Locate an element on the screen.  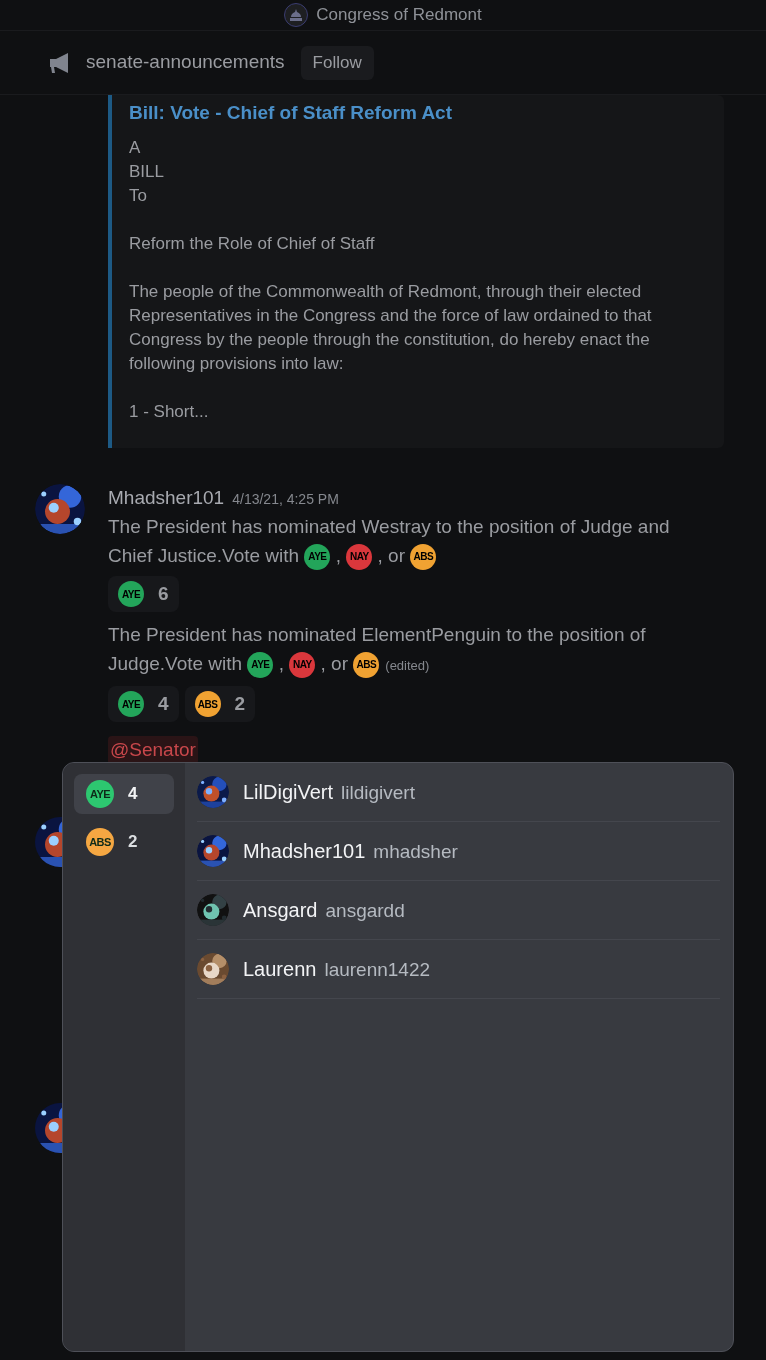
username: ansgardd is located at coordinates (365, 910).